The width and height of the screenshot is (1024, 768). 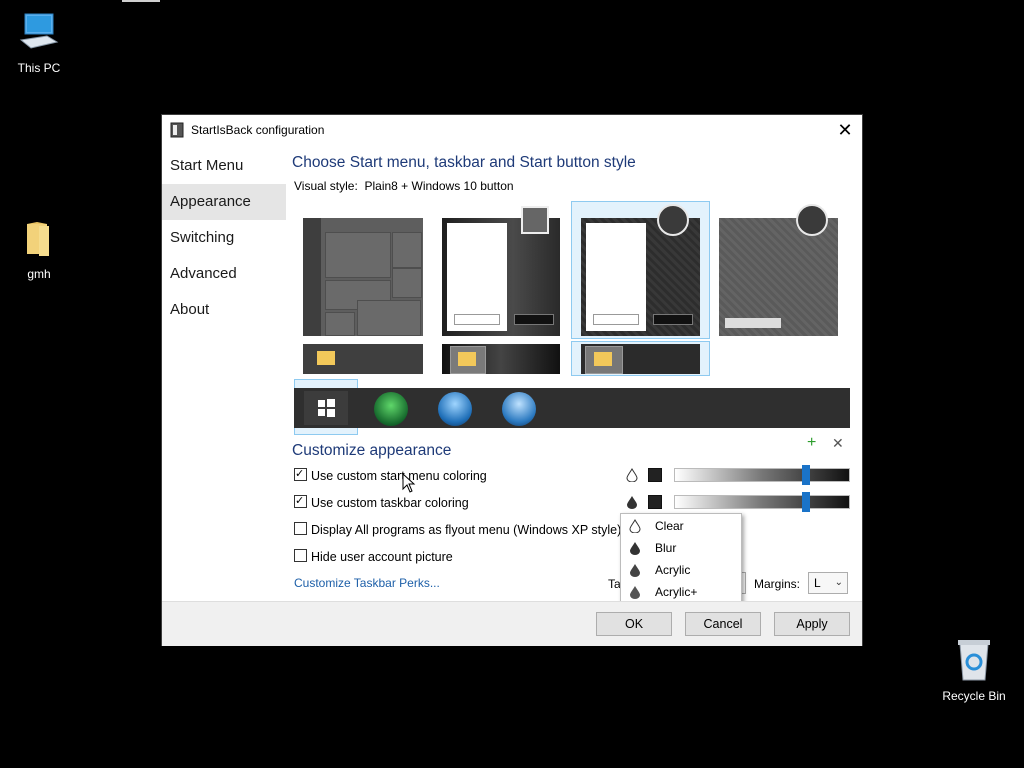 I want to click on cancel-button: Cancel, so click(x=723, y=624).